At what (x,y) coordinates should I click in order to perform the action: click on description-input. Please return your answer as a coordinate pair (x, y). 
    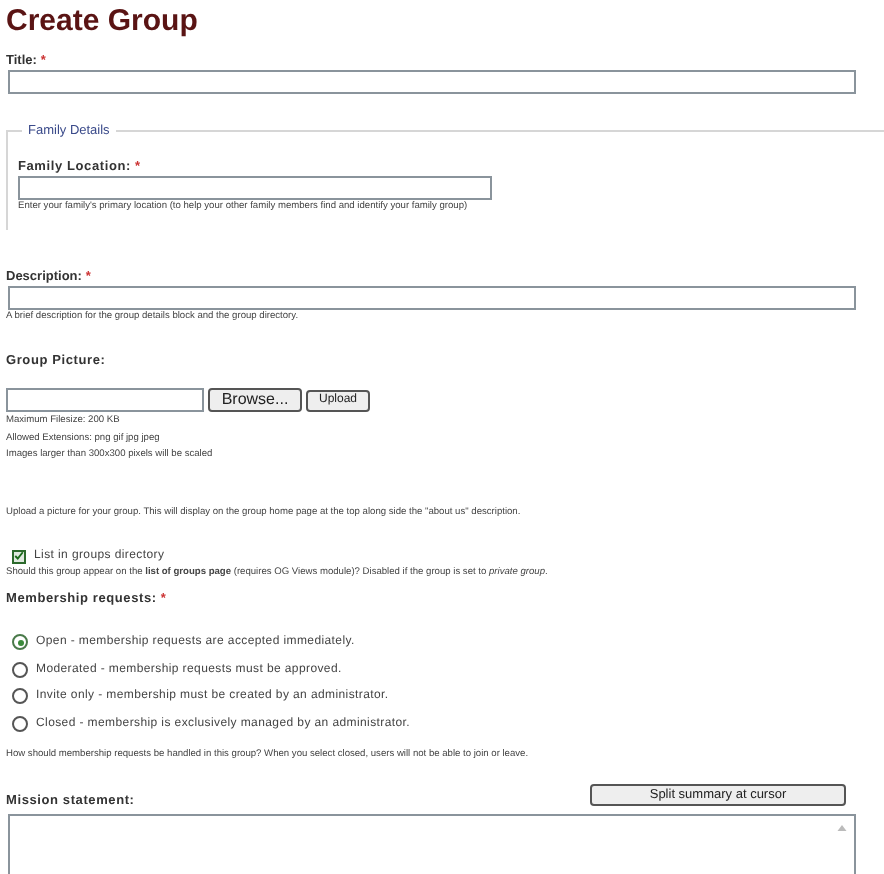
    Looking at the image, I should click on (432, 298).